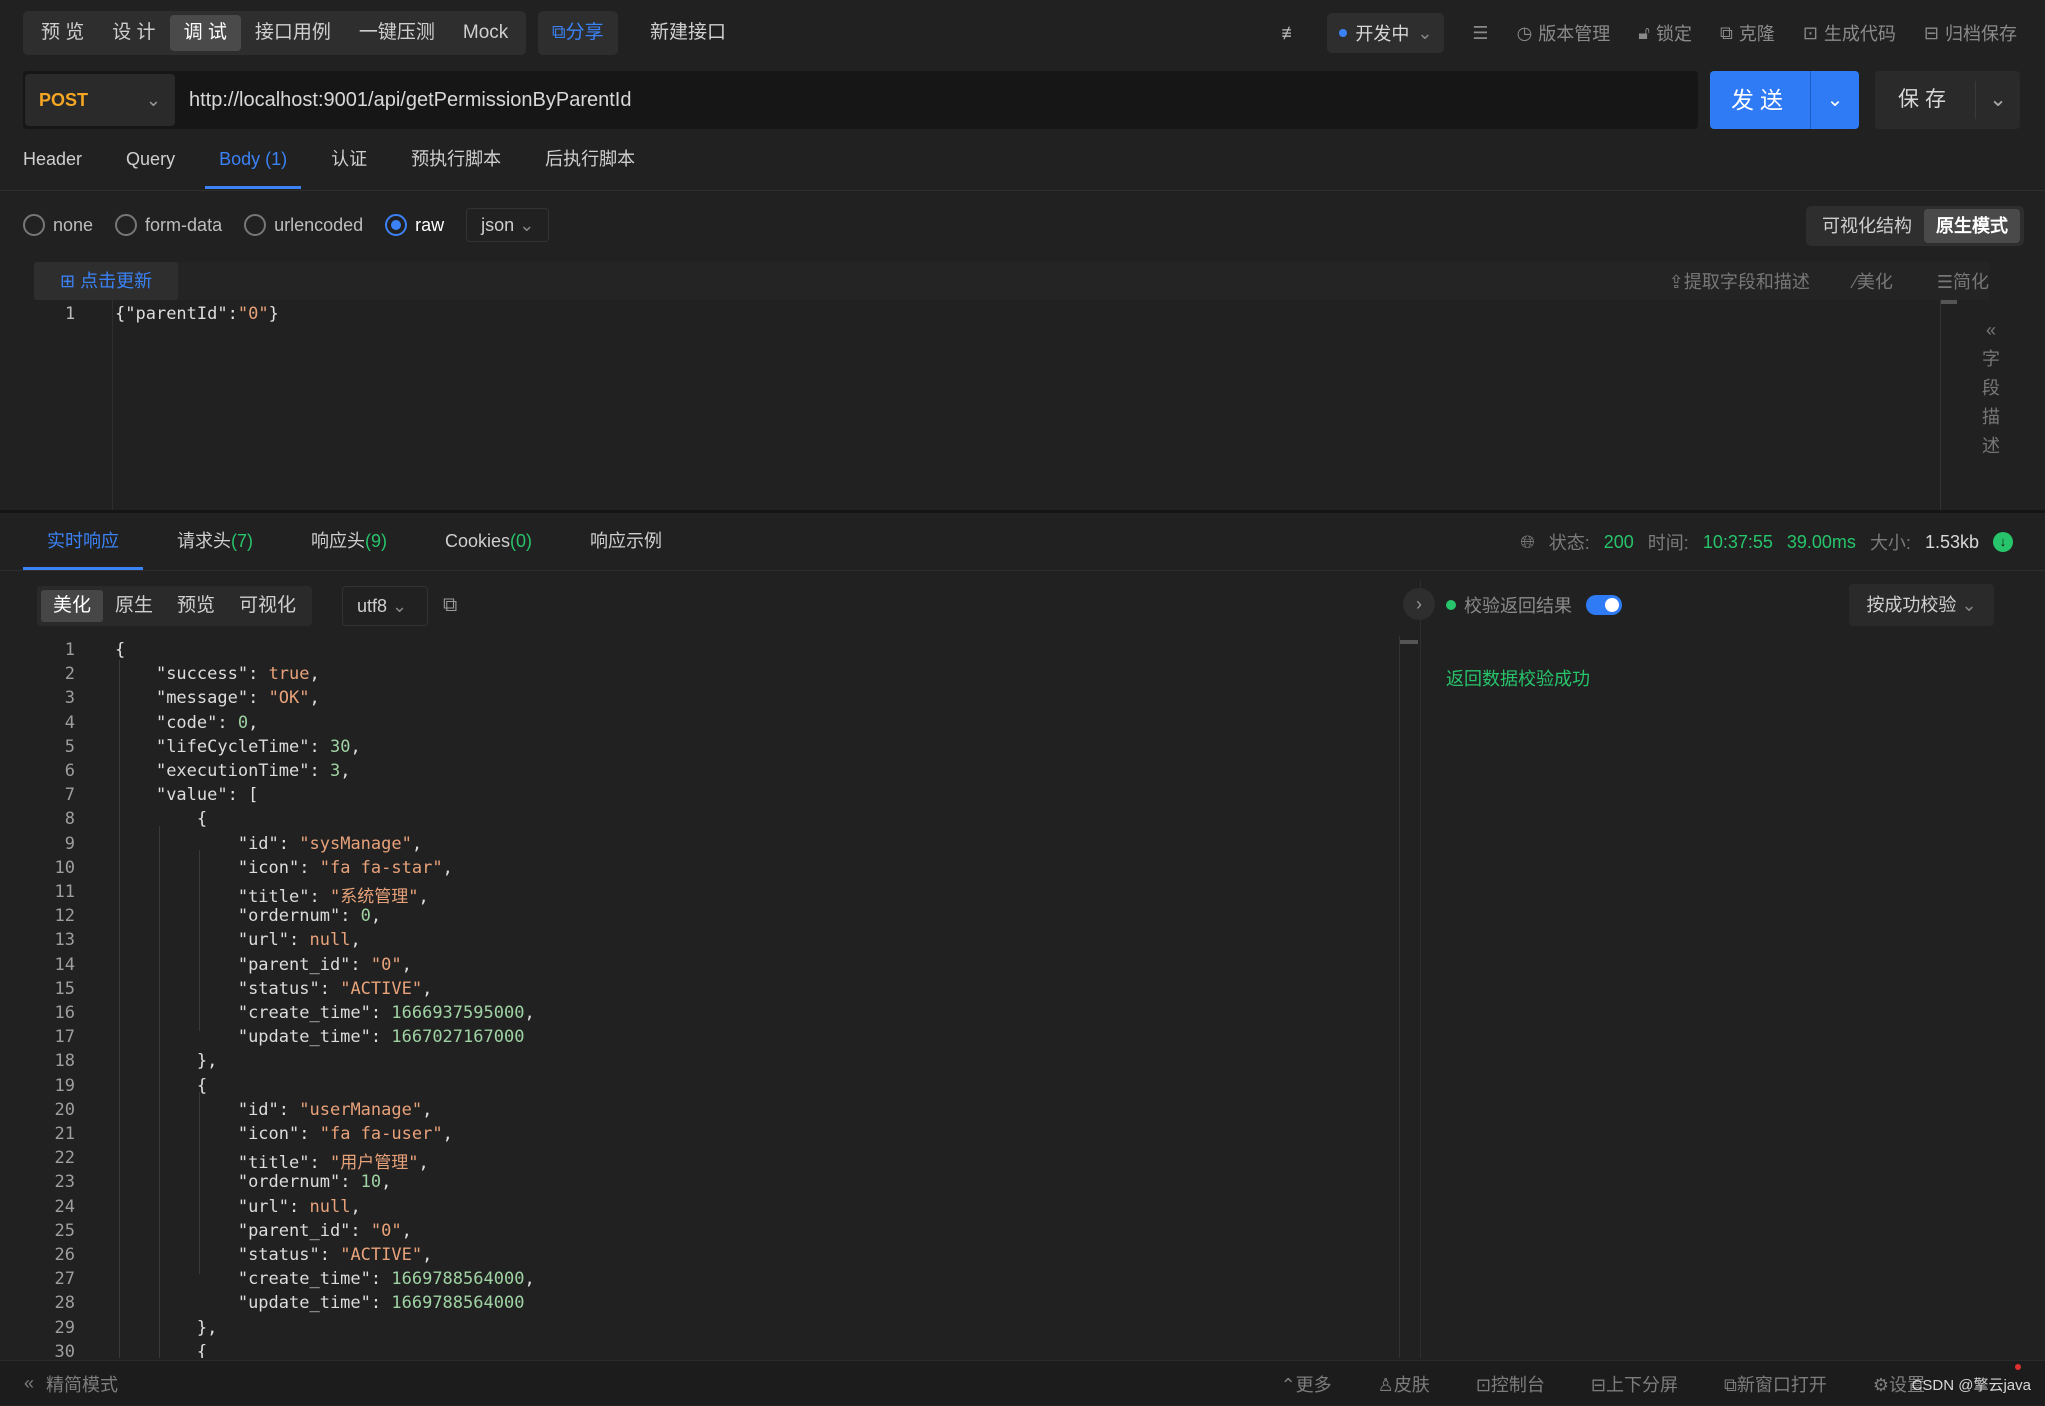 Image resolution: width=2045 pixels, height=1406 pixels. I want to click on tab-header: Header, so click(52, 165).